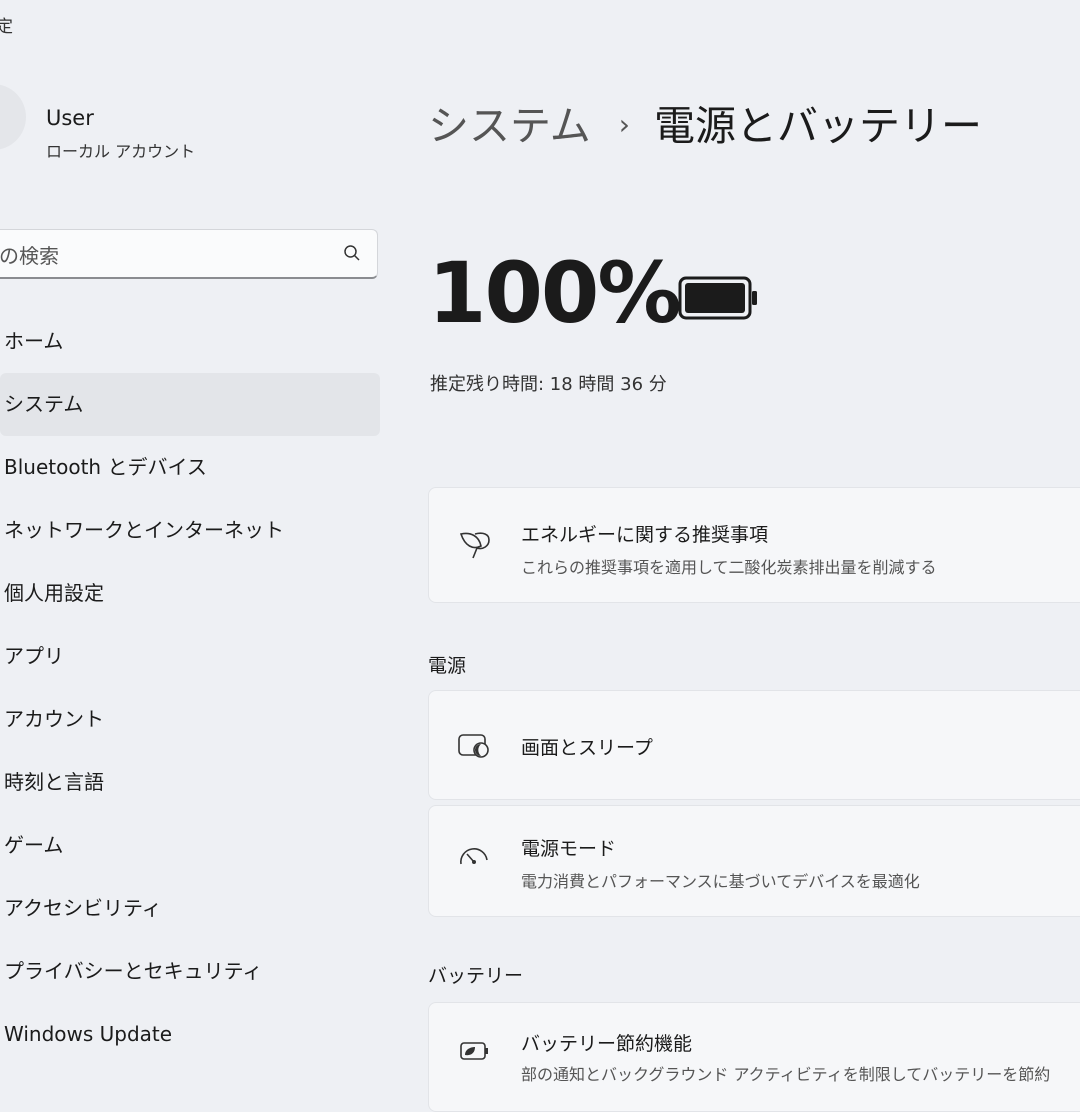  What do you see at coordinates (190, 656) in the screenshot?
I see `sidebar-item-apps: アプリ` at bounding box center [190, 656].